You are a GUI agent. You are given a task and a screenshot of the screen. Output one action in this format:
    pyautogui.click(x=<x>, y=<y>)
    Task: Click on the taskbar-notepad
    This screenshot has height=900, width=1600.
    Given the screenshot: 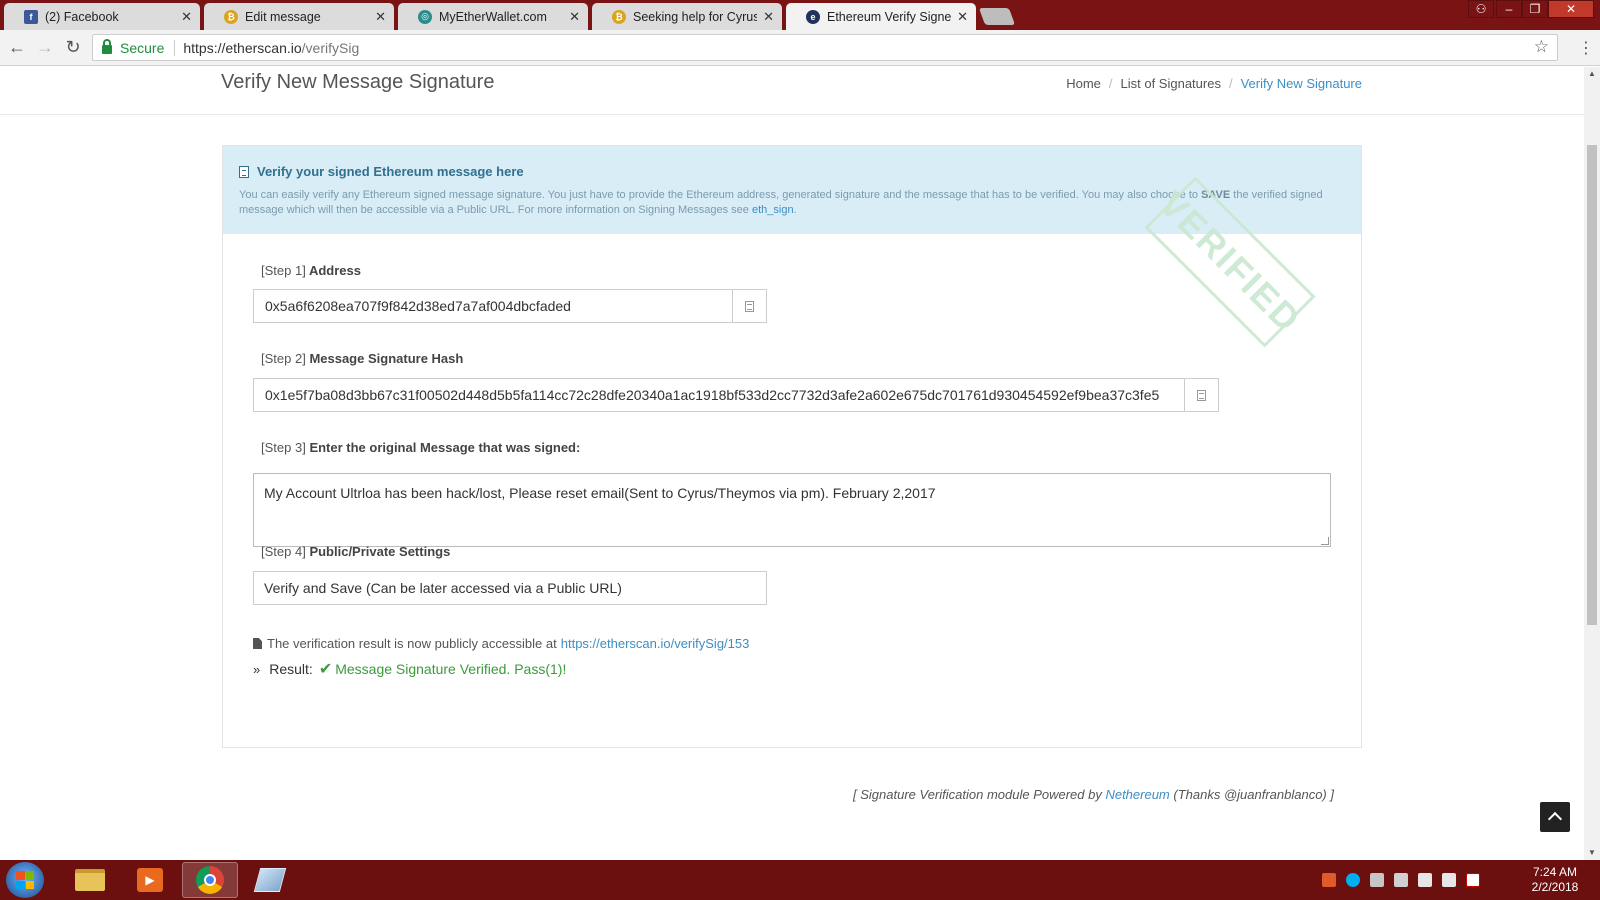 What is the action you would take?
    pyautogui.click(x=270, y=880)
    